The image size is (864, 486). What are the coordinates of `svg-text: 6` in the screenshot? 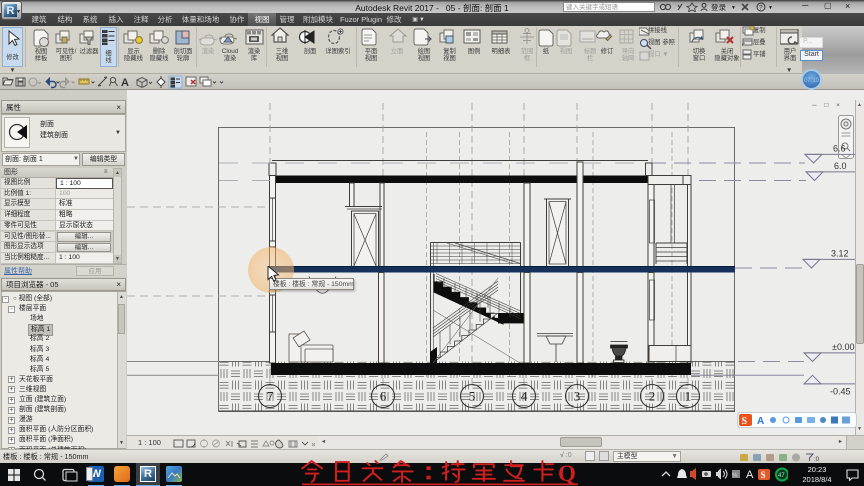 It's located at (383, 396).